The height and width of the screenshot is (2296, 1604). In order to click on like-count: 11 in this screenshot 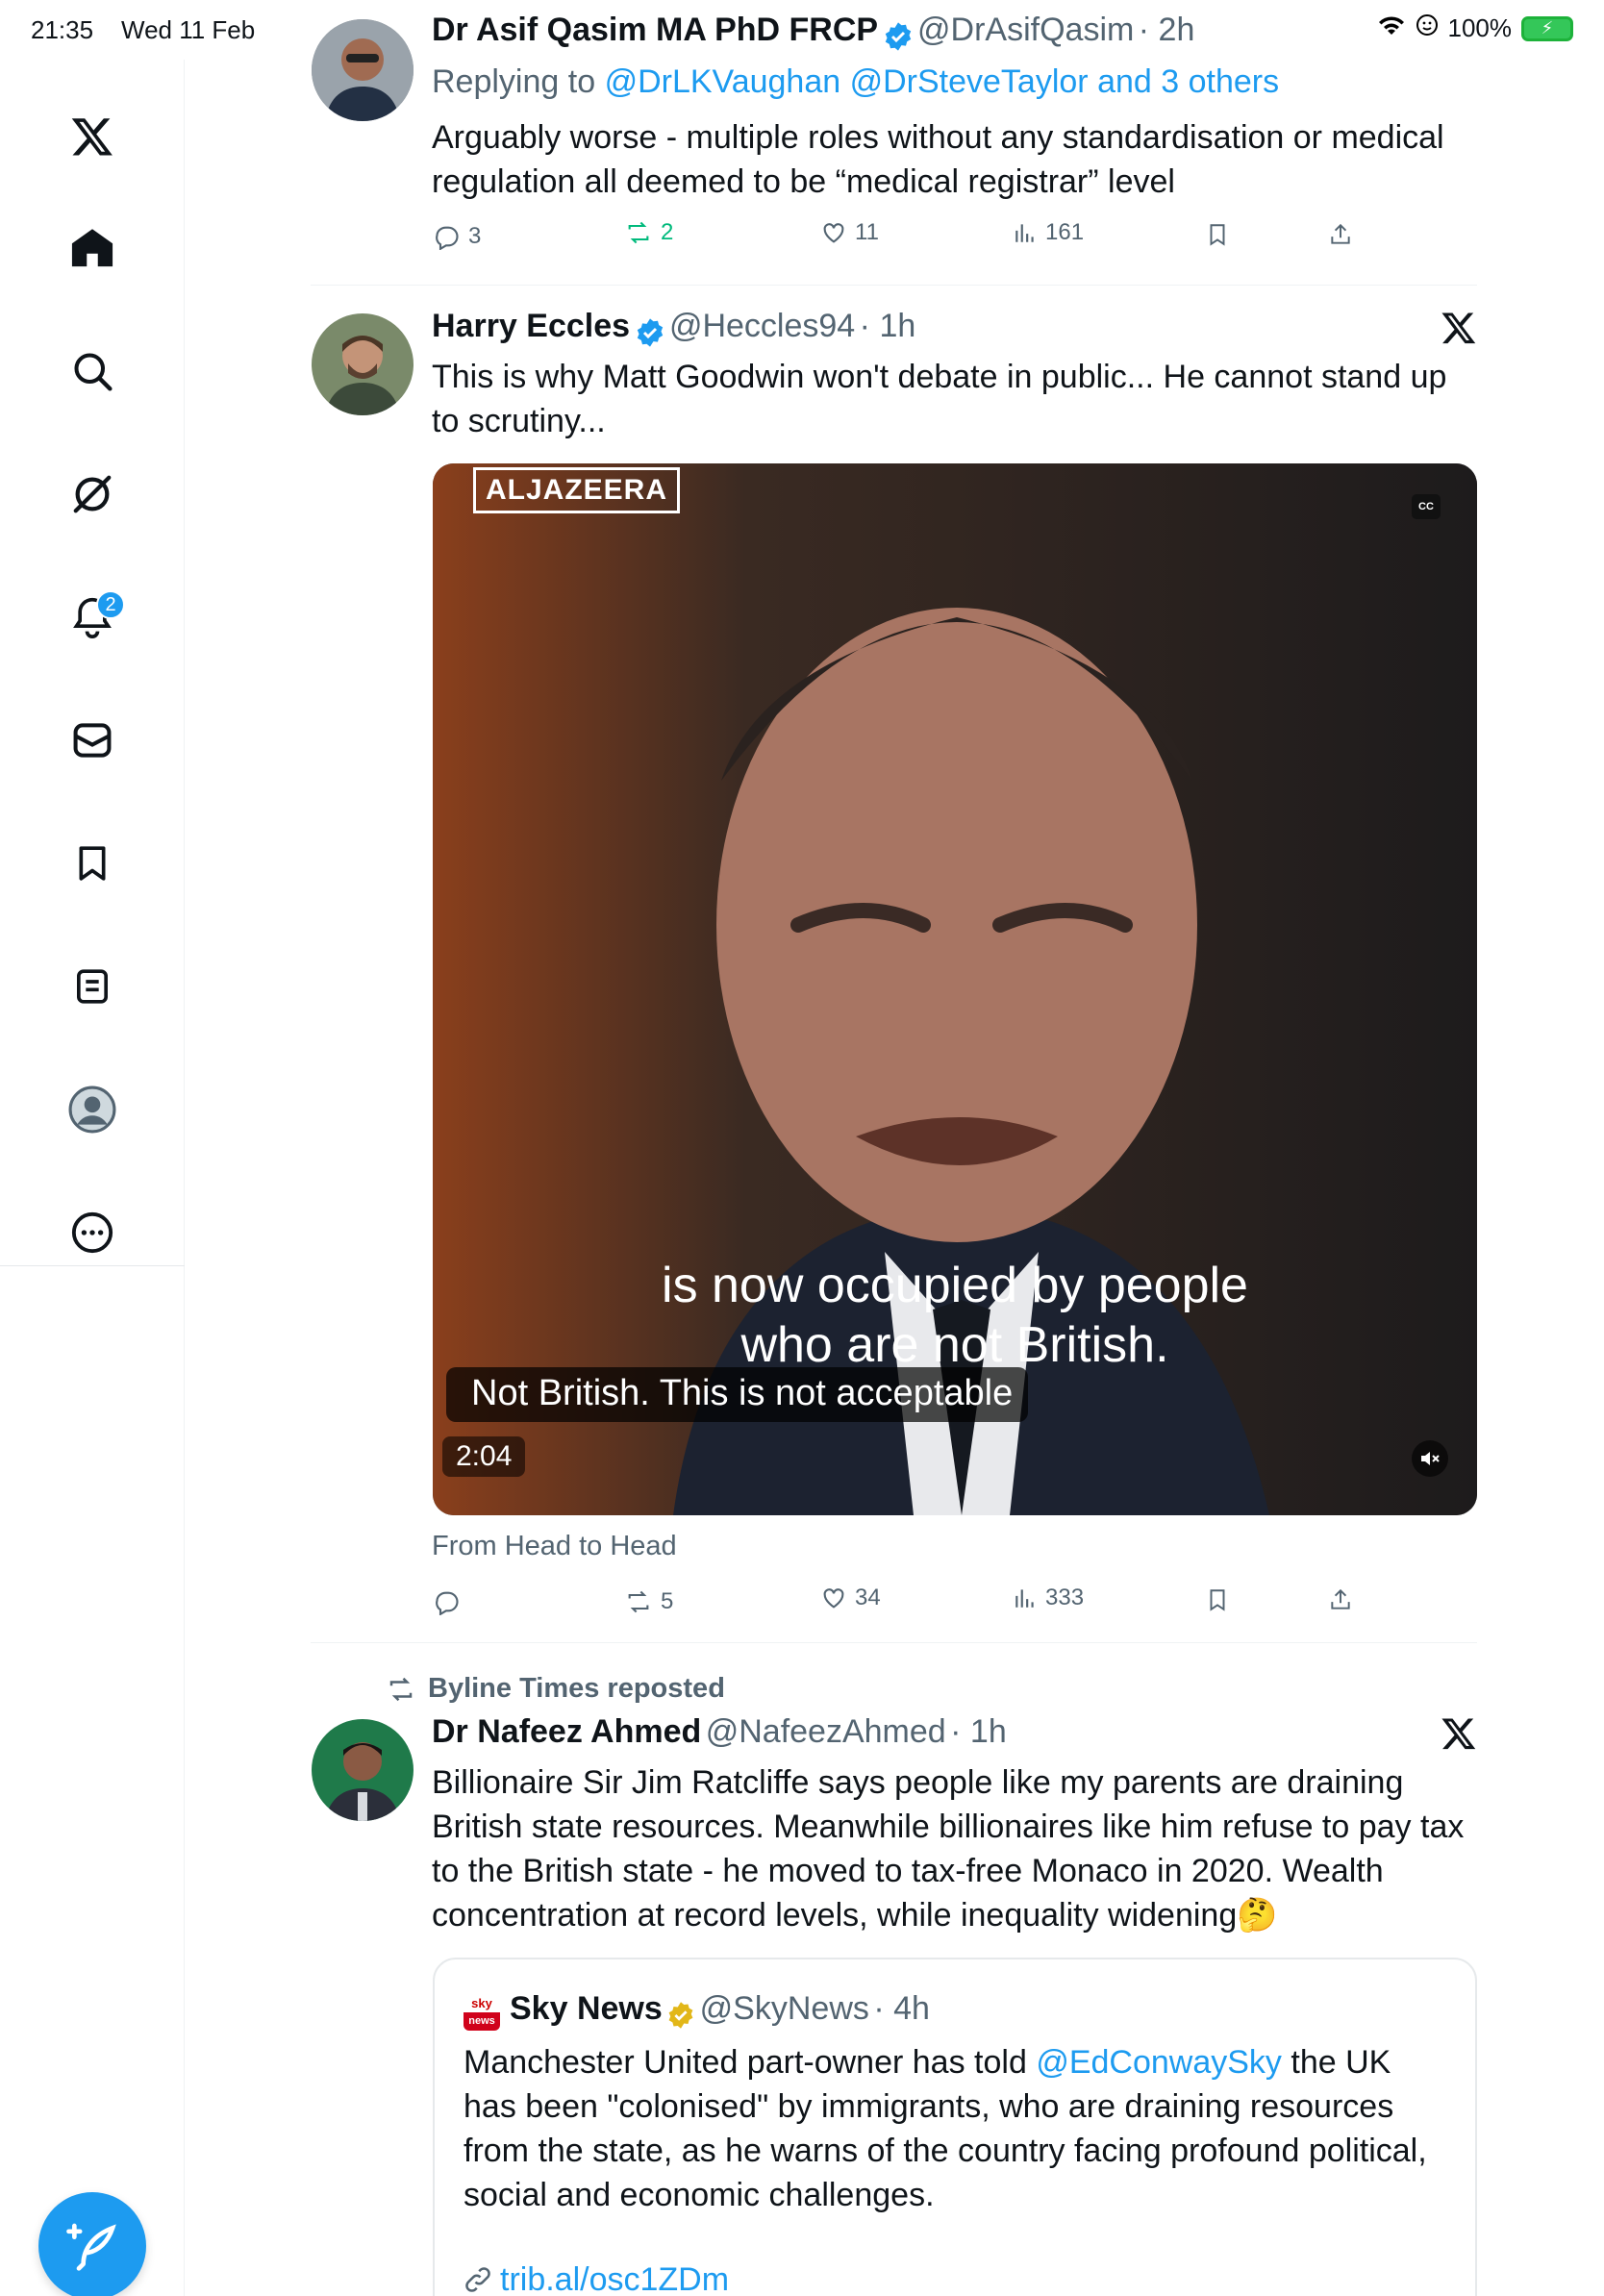, I will do `click(867, 232)`.